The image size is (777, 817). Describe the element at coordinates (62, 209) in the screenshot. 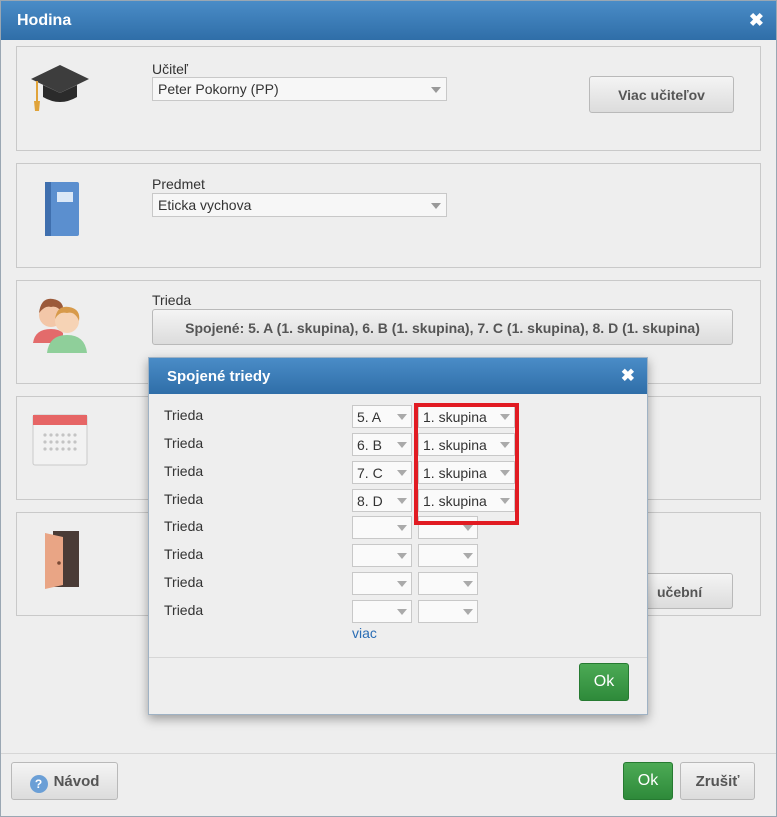

I see `book-icon` at that location.